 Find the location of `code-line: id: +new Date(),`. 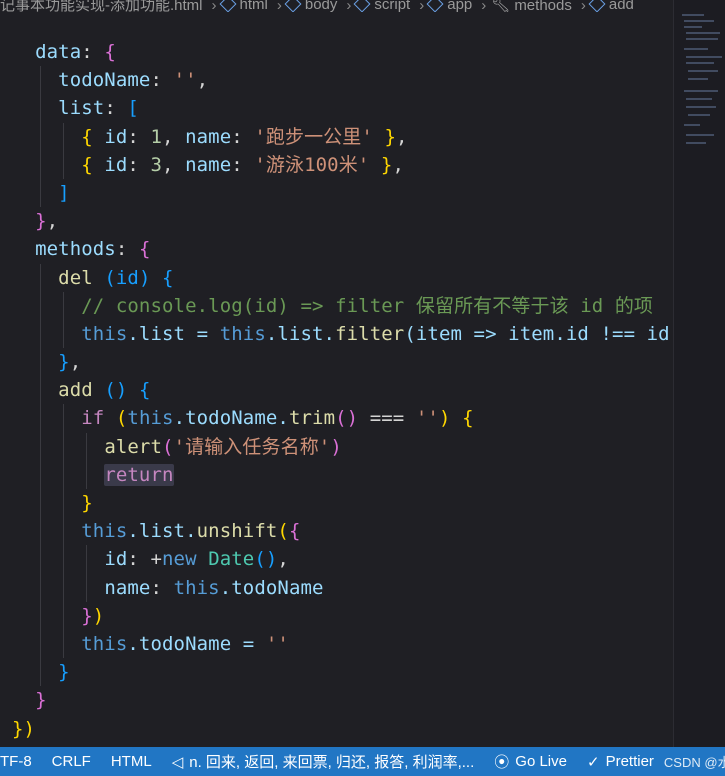

code-line: id: +new Date(), is located at coordinates (342, 559).